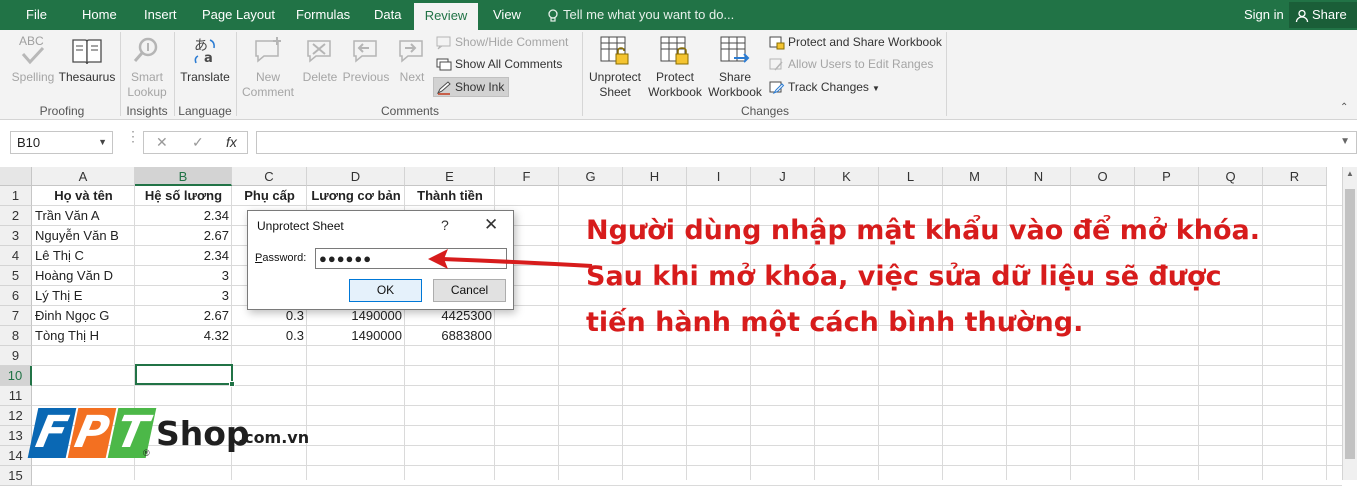 Image resolution: width=1357 pixels, height=486 pixels. I want to click on column-header-h: H, so click(655, 176).